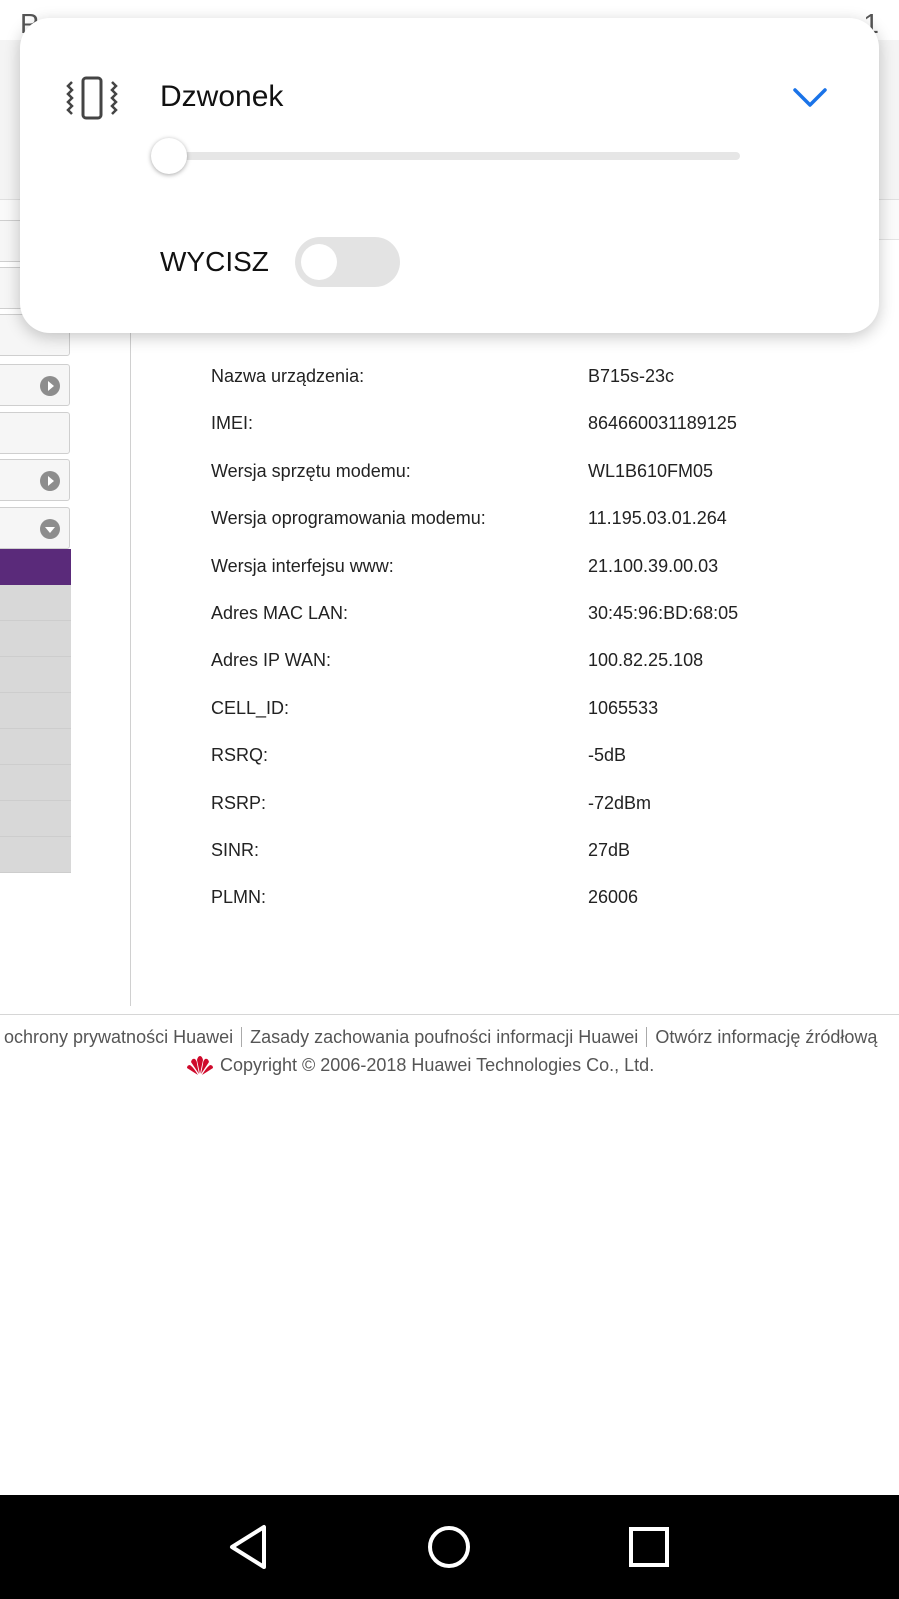  I want to click on info-value: 11.195.03.01.264, so click(657, 518).